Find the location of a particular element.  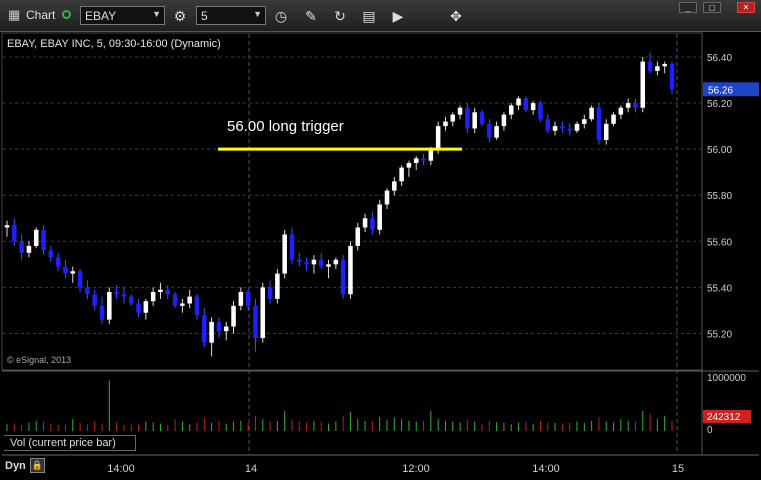

volume-tick-zero: 0 is located at coordinates (710, 430).